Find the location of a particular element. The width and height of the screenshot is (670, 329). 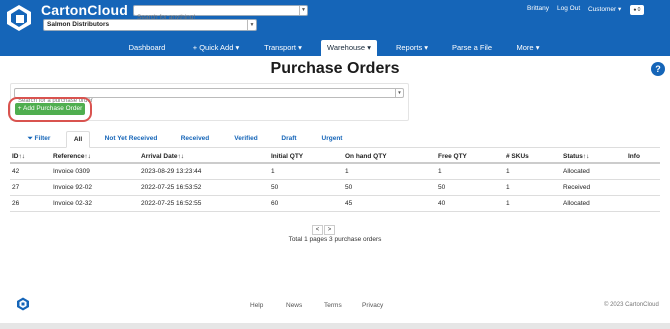

organization-select: Salmon Distributors ▼ is located at coordinates (150, 25).